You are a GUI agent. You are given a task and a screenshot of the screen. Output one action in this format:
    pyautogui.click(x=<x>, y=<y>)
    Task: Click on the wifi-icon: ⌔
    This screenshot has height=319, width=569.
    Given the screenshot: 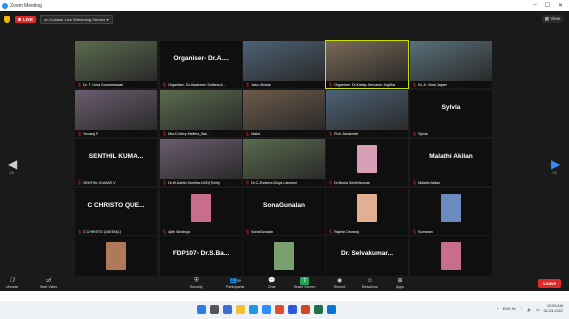 What is the action you would take?
    pyautogui.click(x=522, y=309)
    